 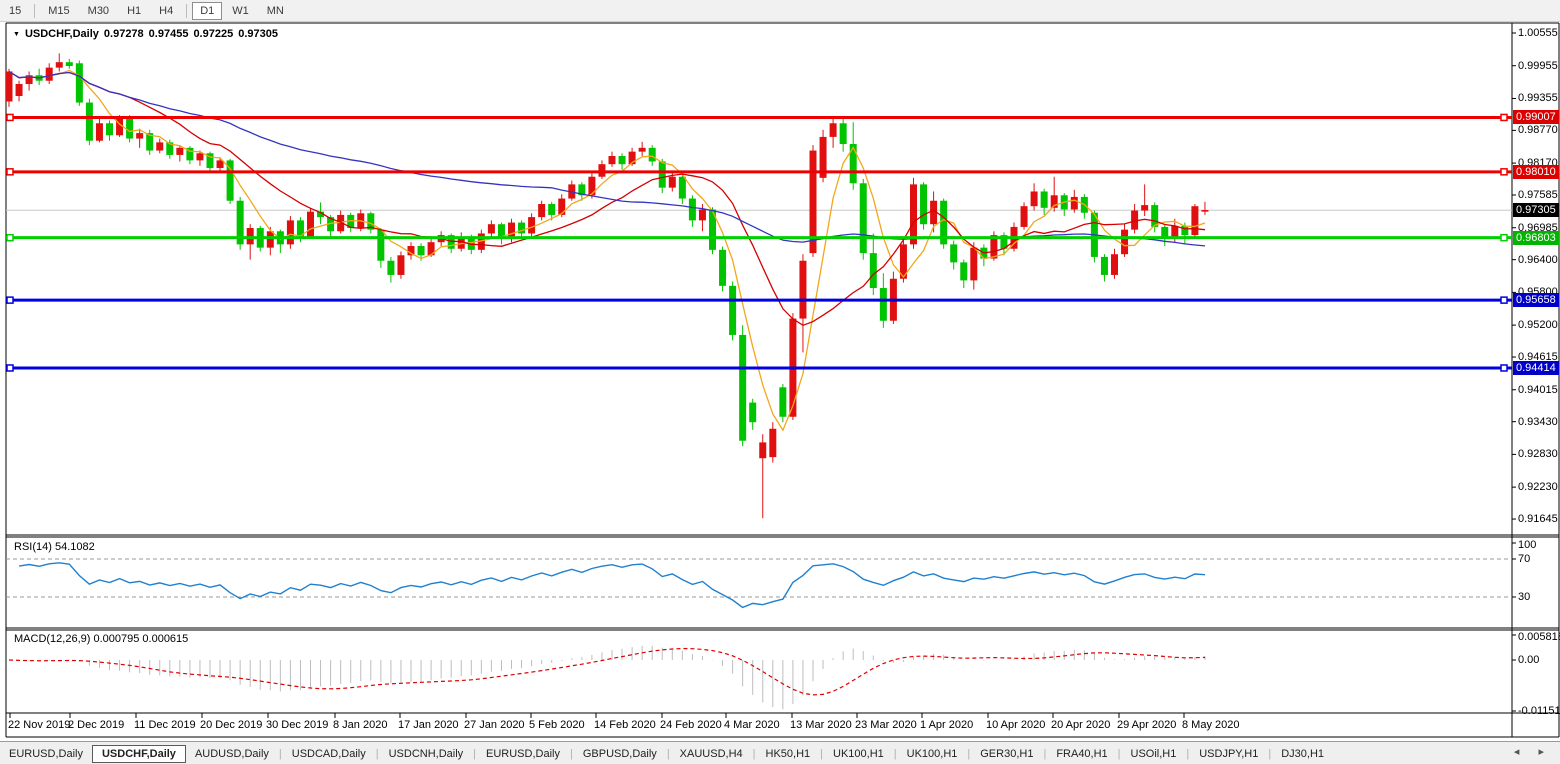 What do you see at coordinates (1538, 130) in the screenshot?
I see `price-tick-label: 0.98770` at bounding box center [1538, 130].